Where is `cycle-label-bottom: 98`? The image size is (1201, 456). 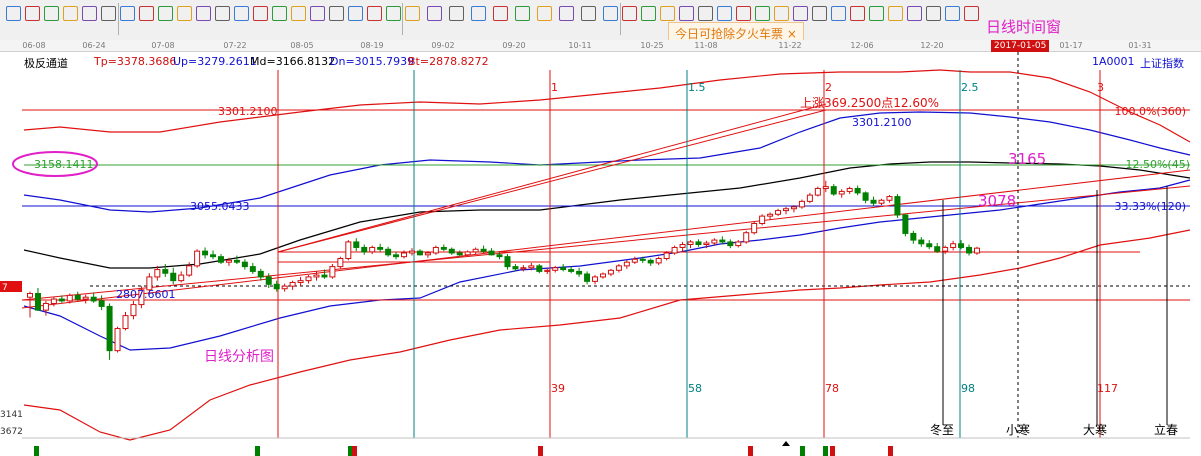
cycle-label-bottom: 98 is located at coordinates (968, 388).